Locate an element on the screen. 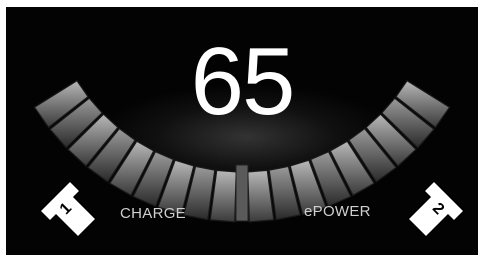  epower-label: ePOWER is located at coordinates (337, 211).